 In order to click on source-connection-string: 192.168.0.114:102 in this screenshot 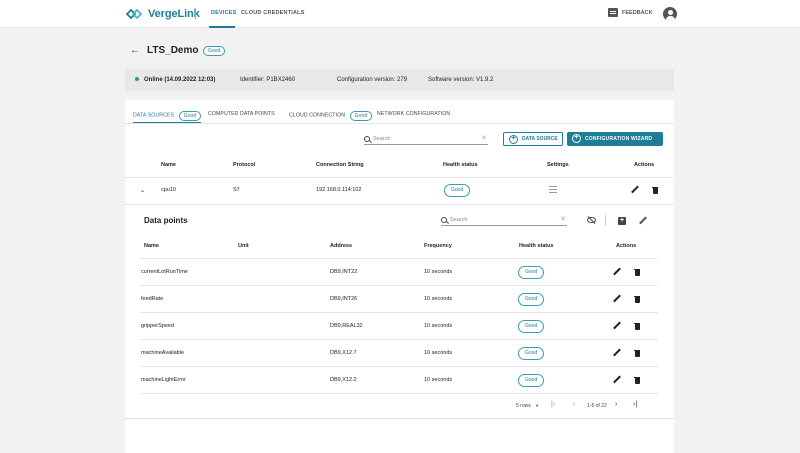, I will do `click(339, 190)`.